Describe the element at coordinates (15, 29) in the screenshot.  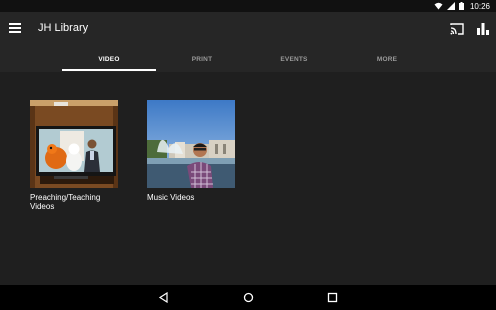
I see `menu-icon` at that location.